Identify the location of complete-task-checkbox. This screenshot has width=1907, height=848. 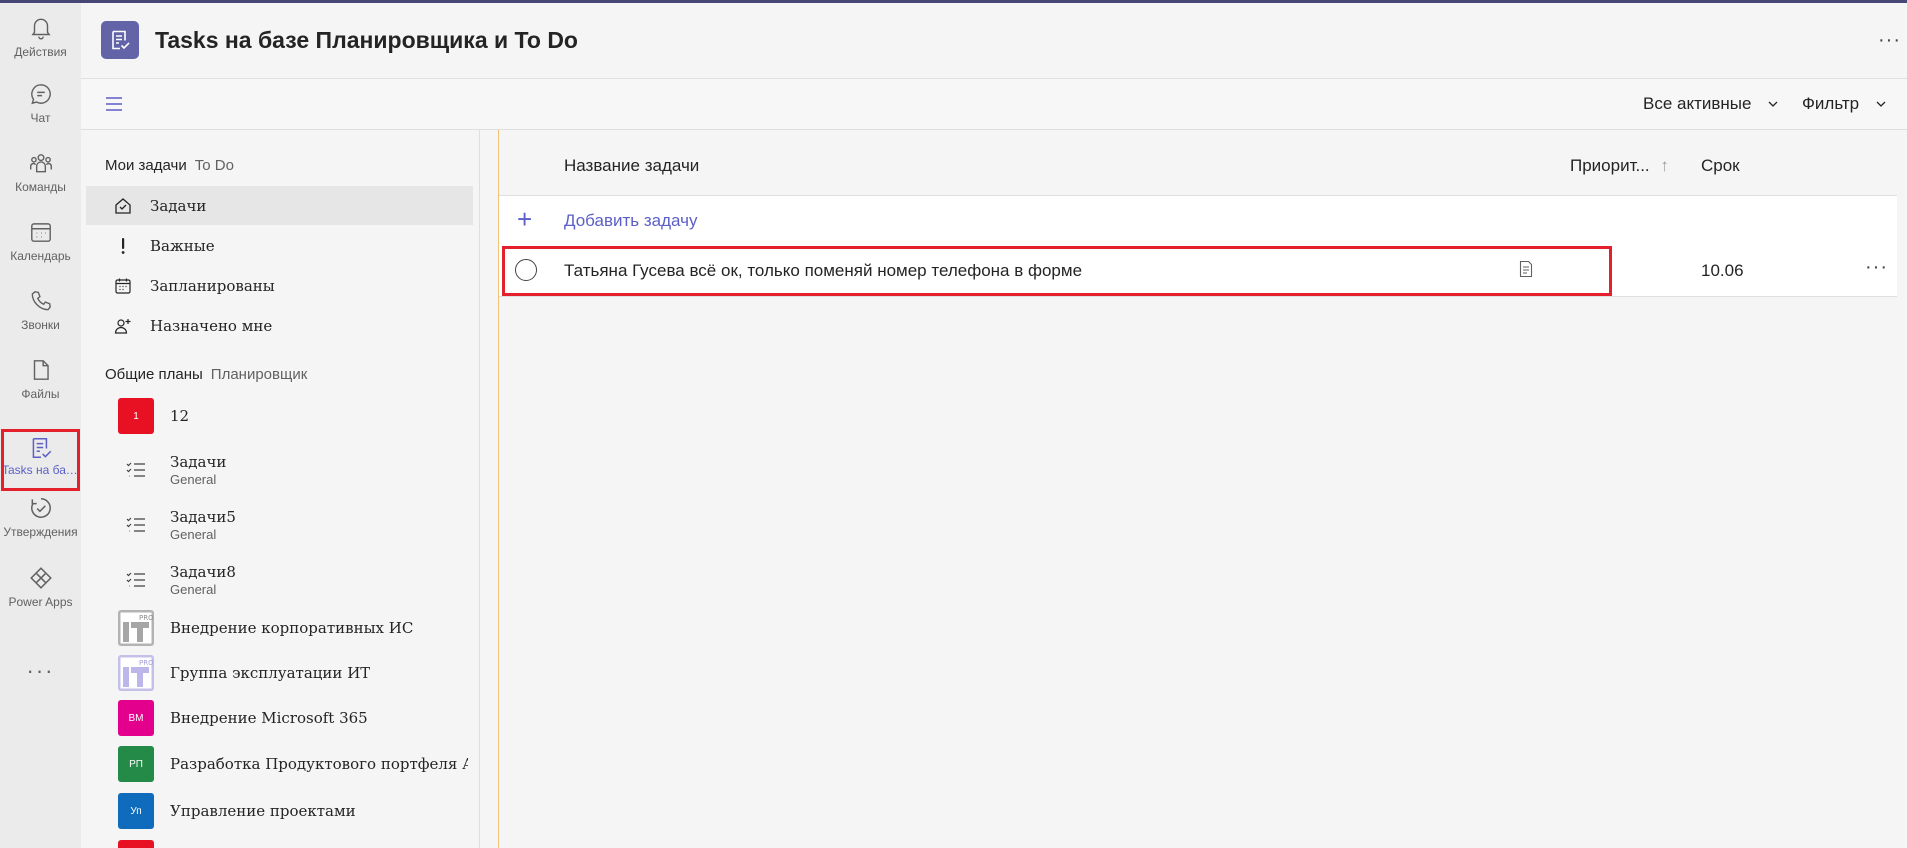
(526, 270).